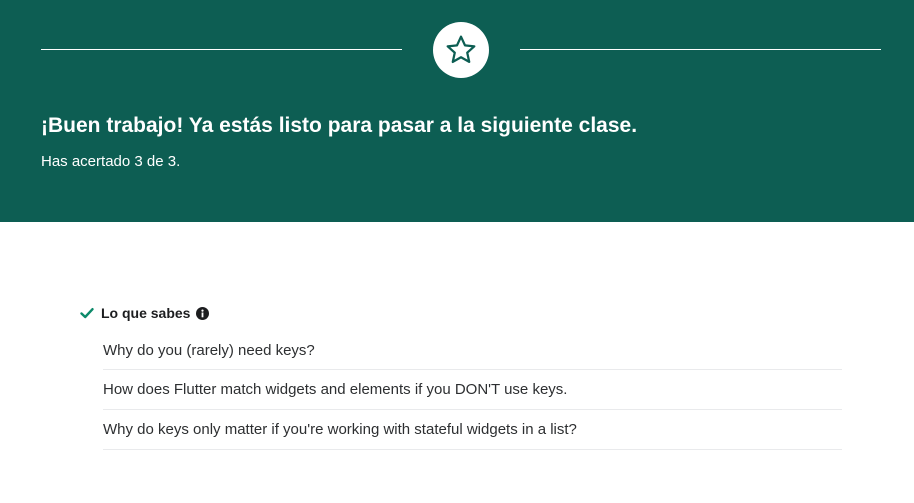 The height and width of the screenshot is (503, 914). Describe the element at coordinates (700, 49) in the screenshot. I see `divider-right` at that location.